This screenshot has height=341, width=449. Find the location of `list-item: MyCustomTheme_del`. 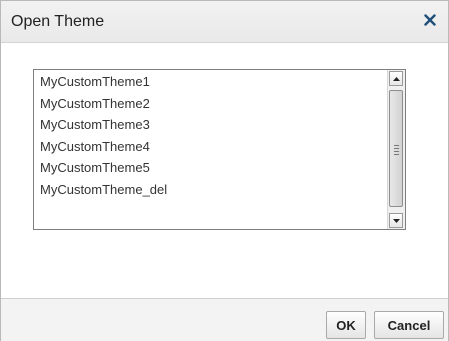

list-item: MyCustomTheme_del is located at coordinates (210, 190).